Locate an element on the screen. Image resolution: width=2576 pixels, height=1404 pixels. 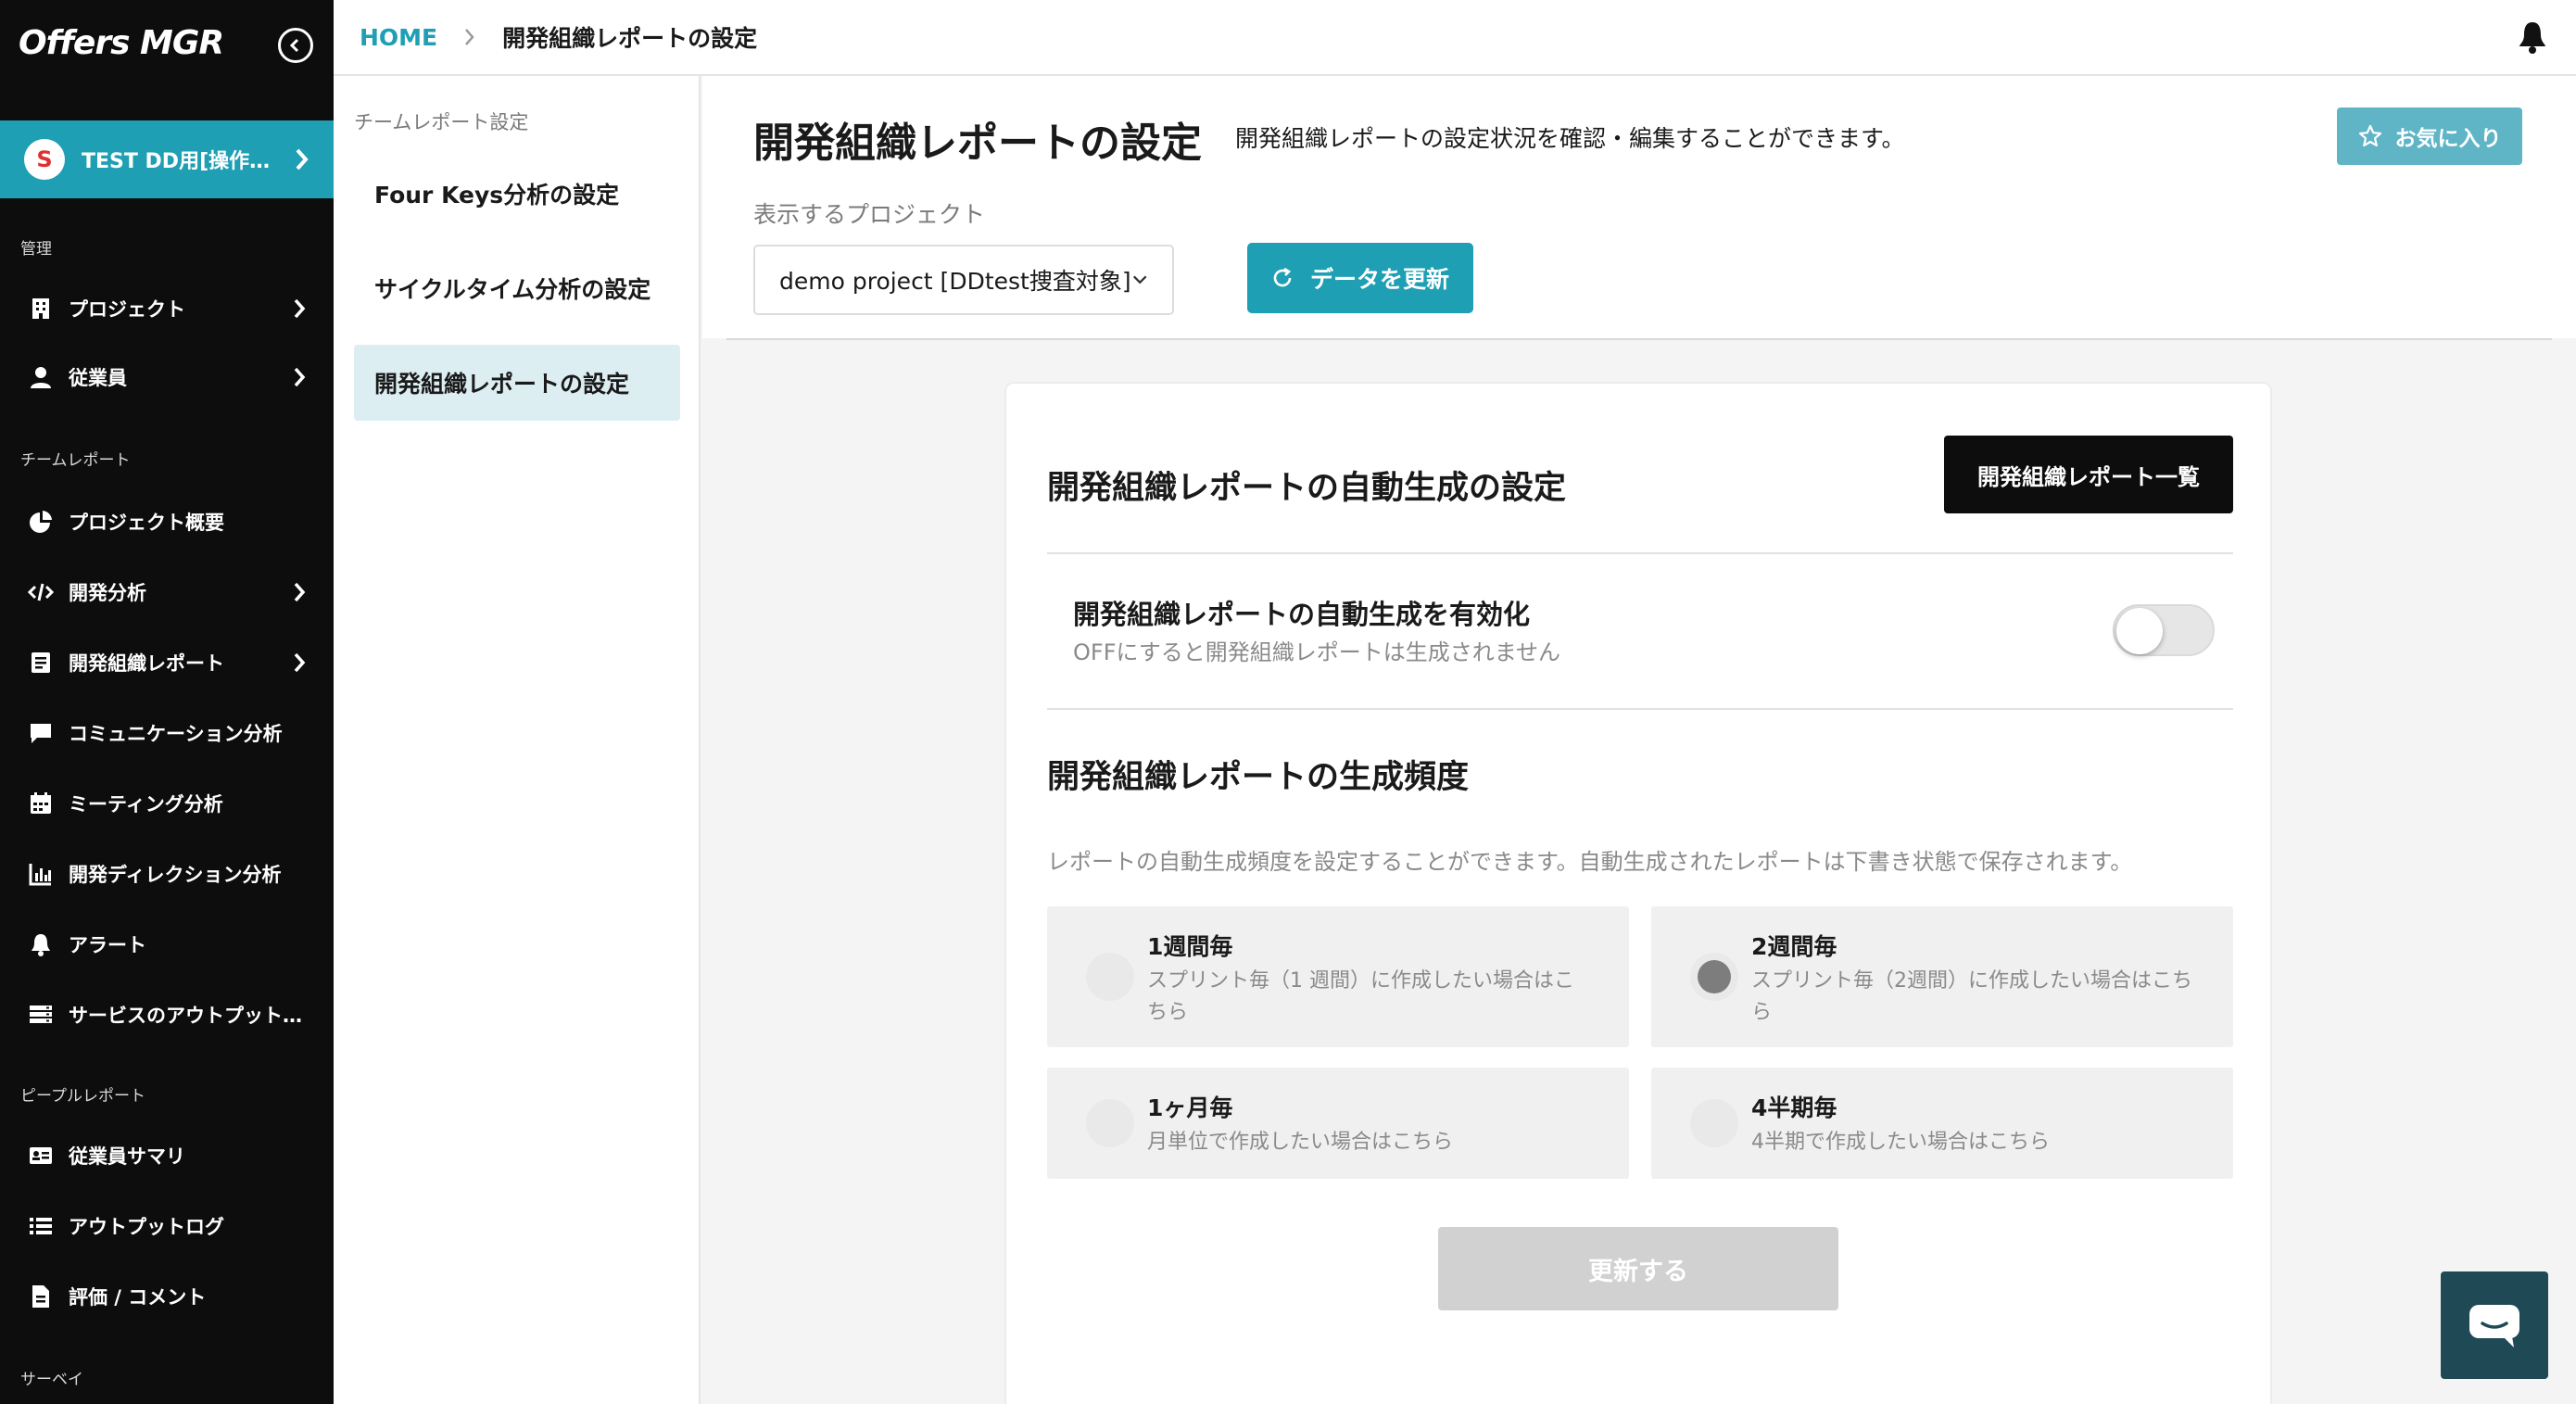
sidebar-item-label: 開発ディレクション分析 is located at coordinates (175, 875).